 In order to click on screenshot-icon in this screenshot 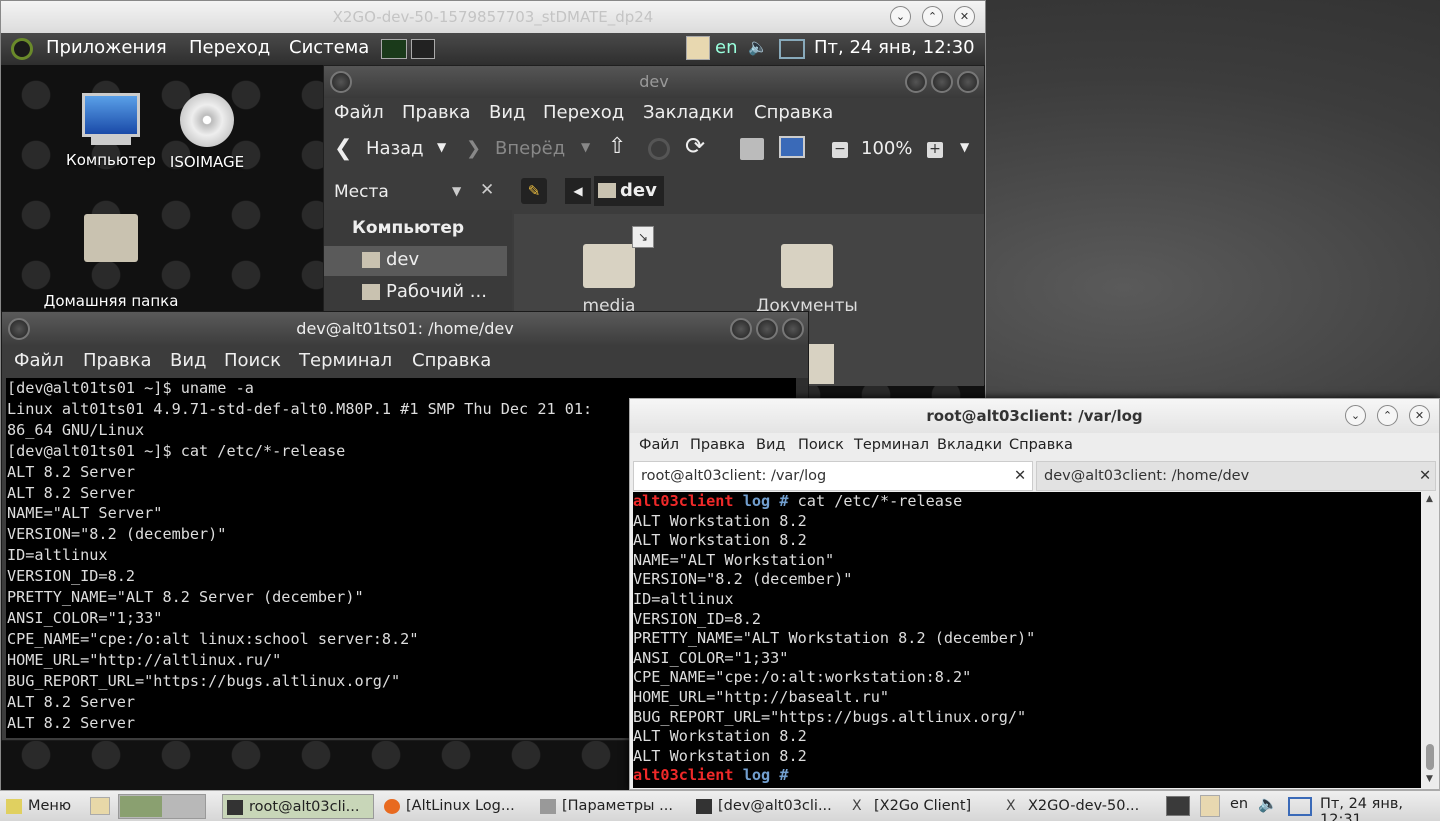, I will do `click(1178, 806)`.